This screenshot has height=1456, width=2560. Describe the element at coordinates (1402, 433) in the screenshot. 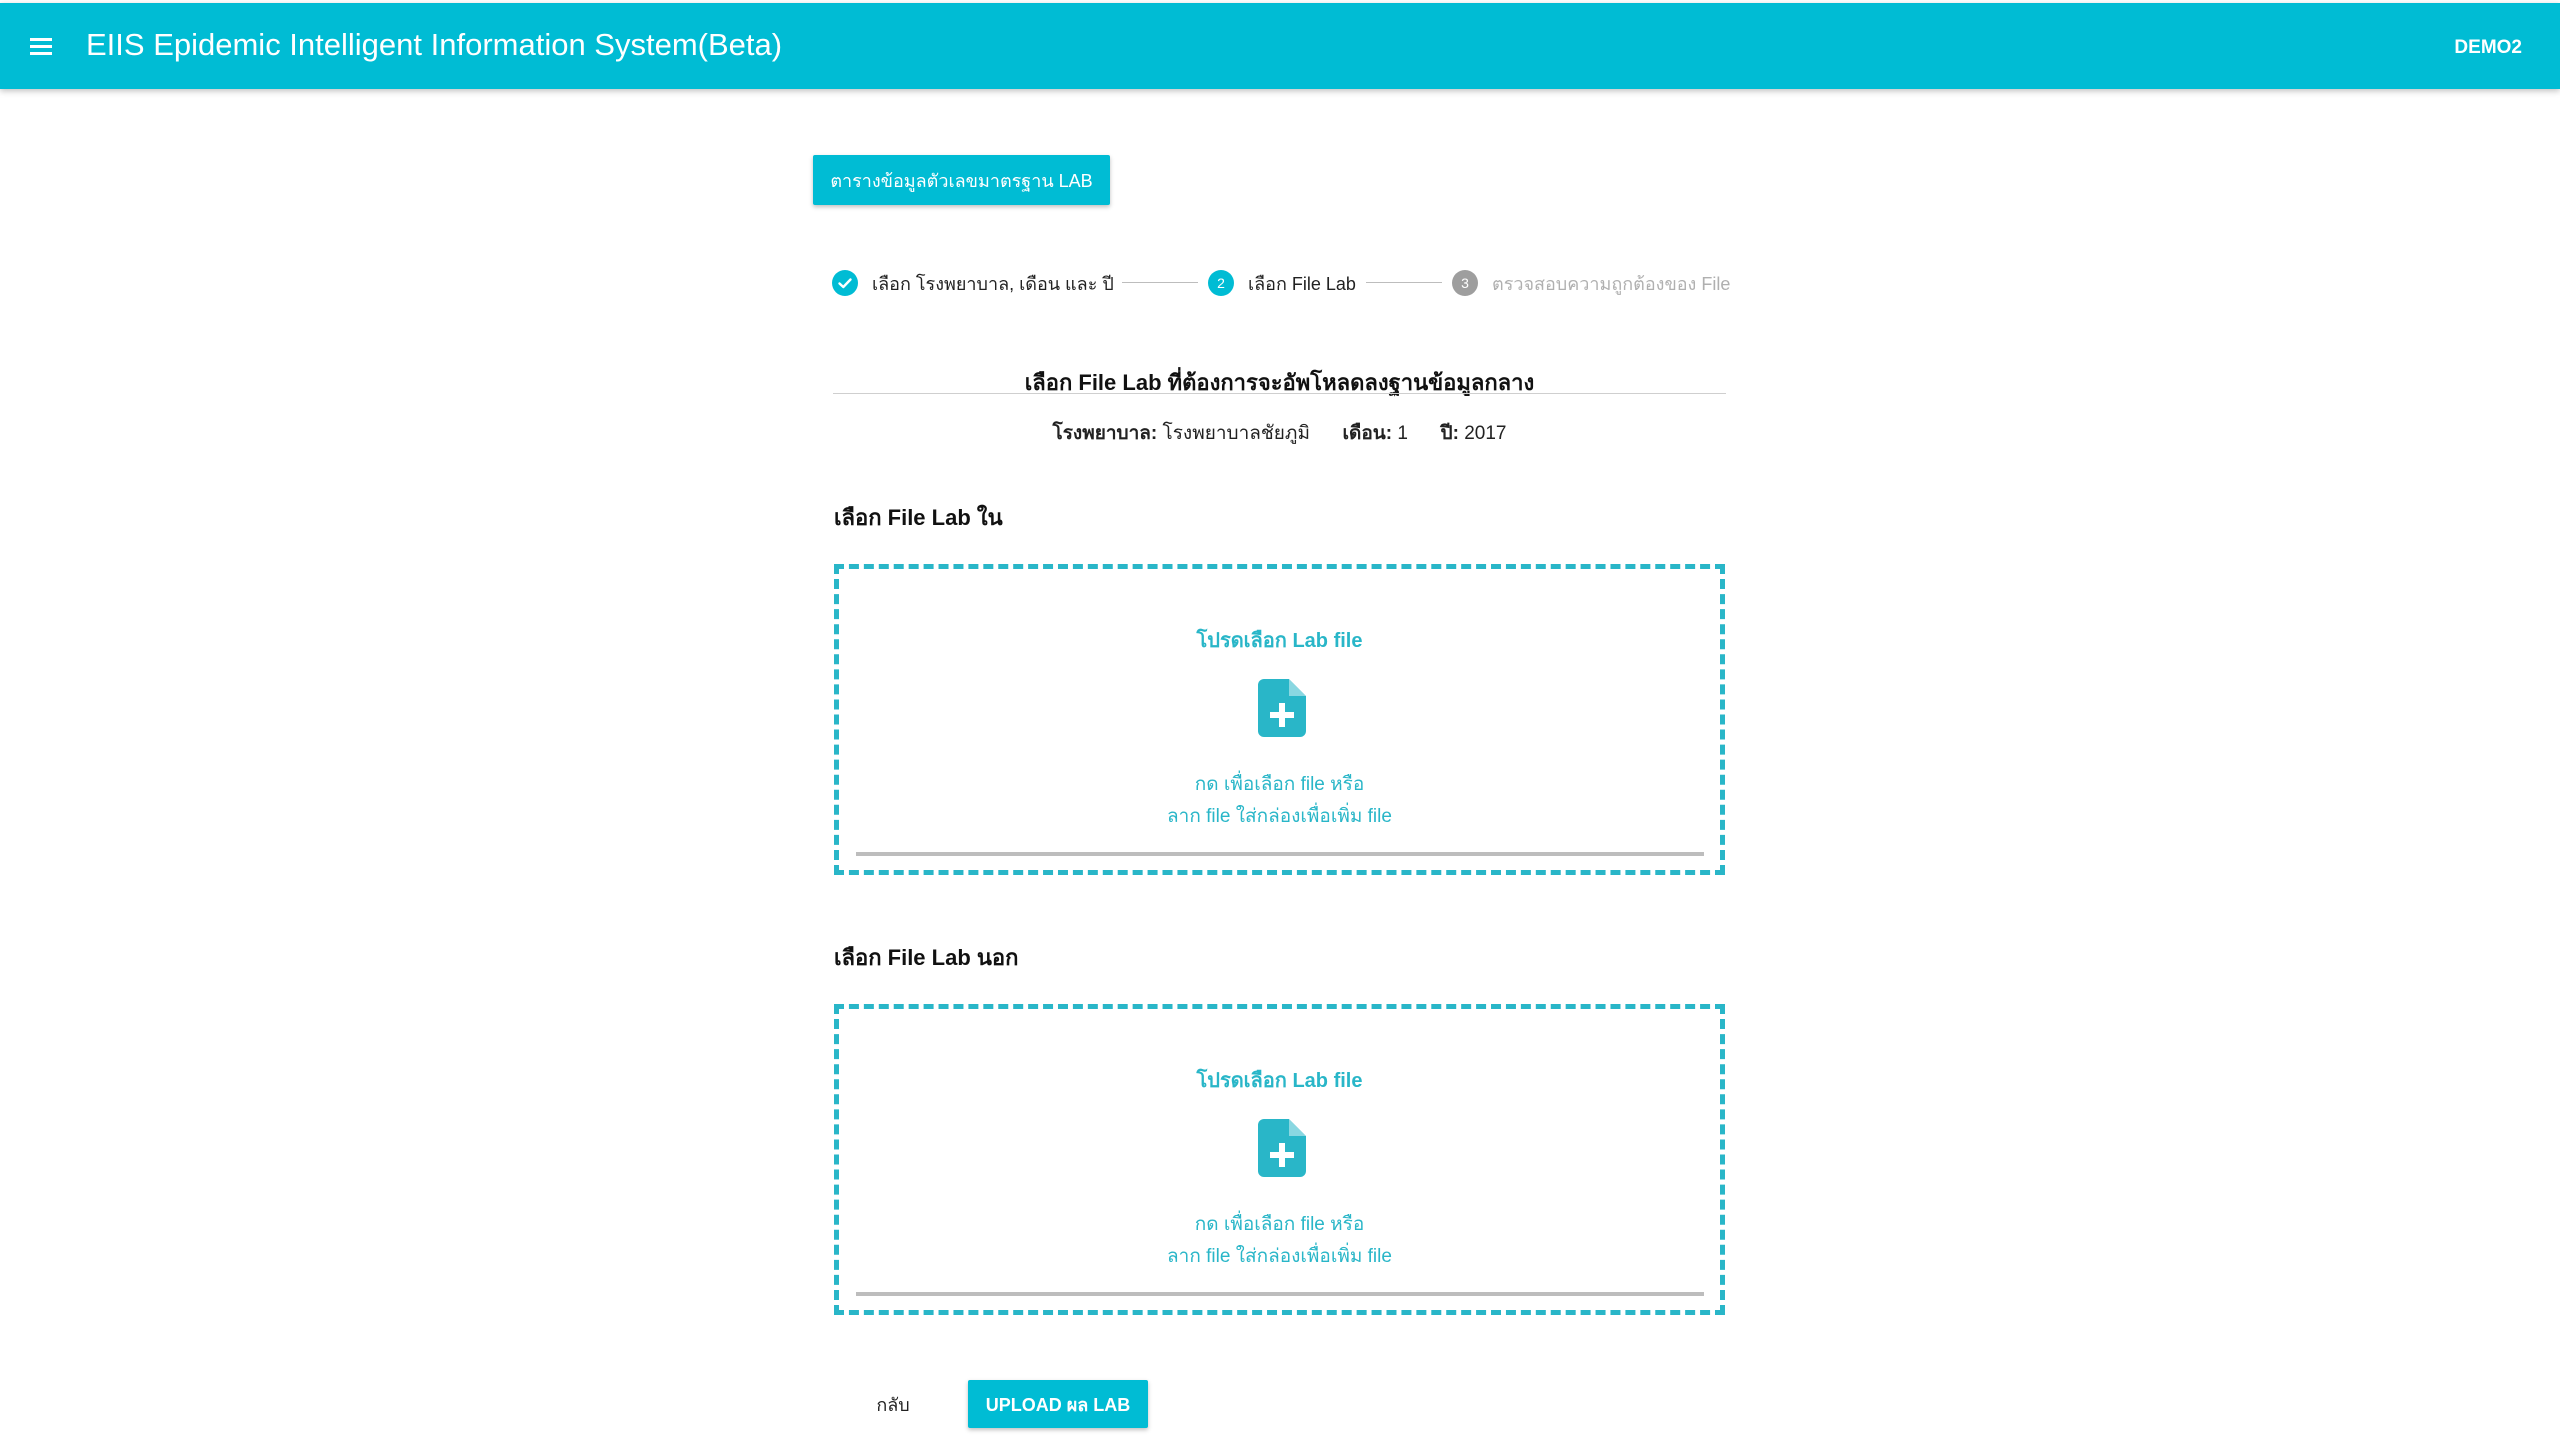

I see `month-value: 1` at that location.